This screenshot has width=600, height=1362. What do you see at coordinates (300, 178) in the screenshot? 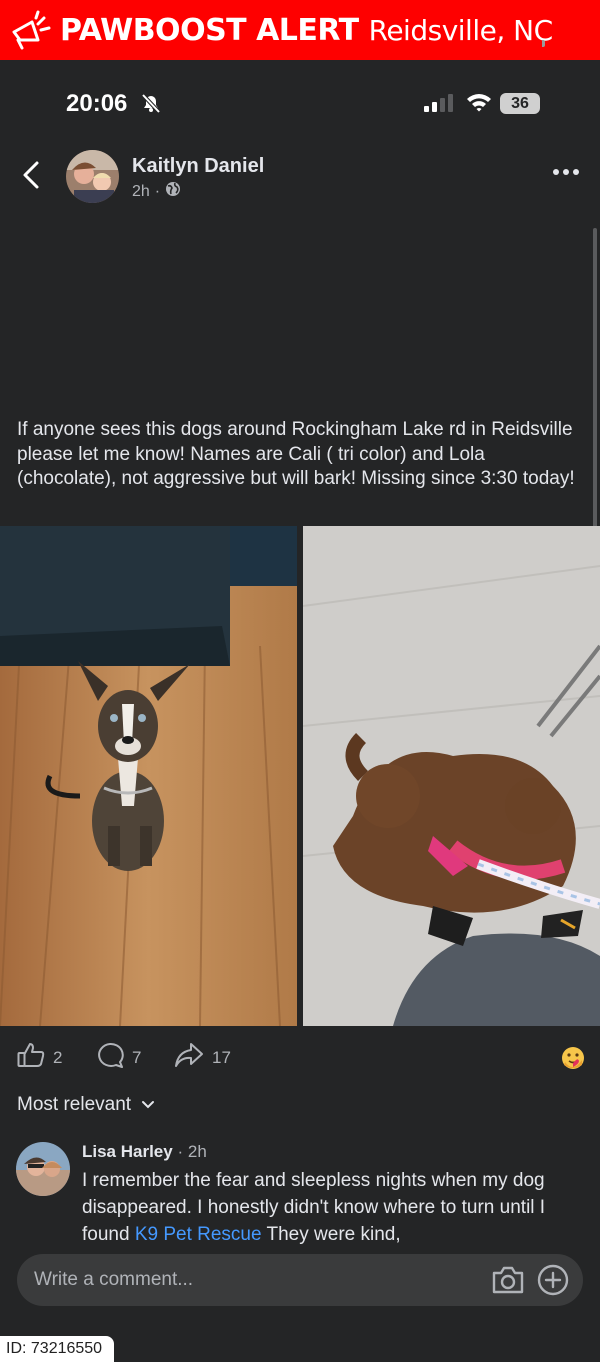
I see `post-header: Kaitlyn Daniel 2h ·` at bounding box center [300, 178].